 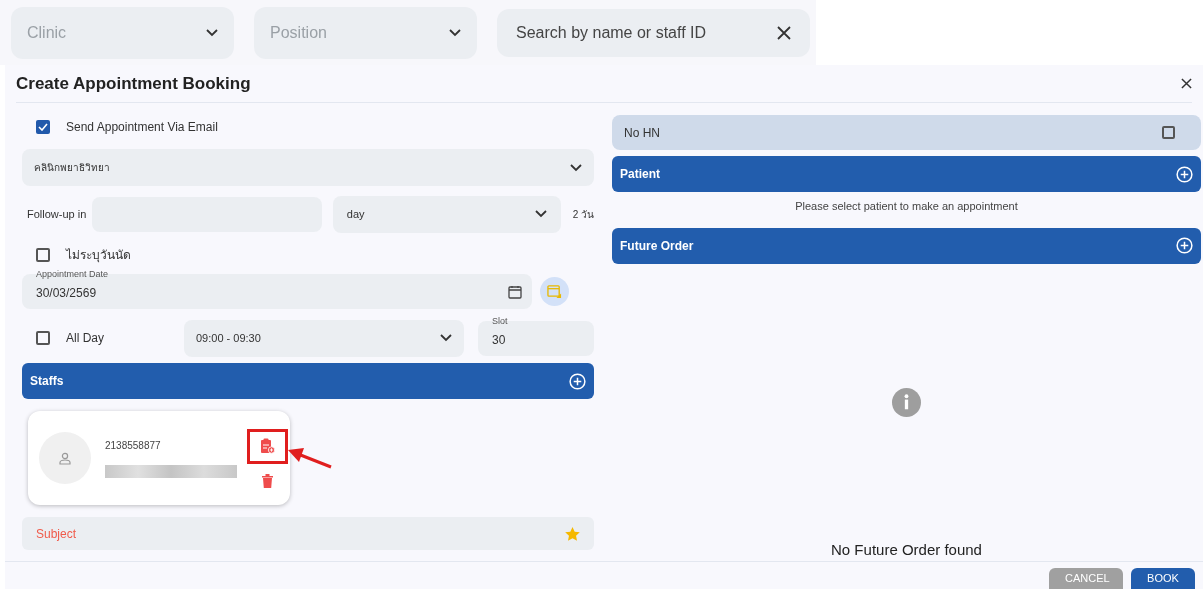 I want to click on star-icon, so click(x=572, y=533).